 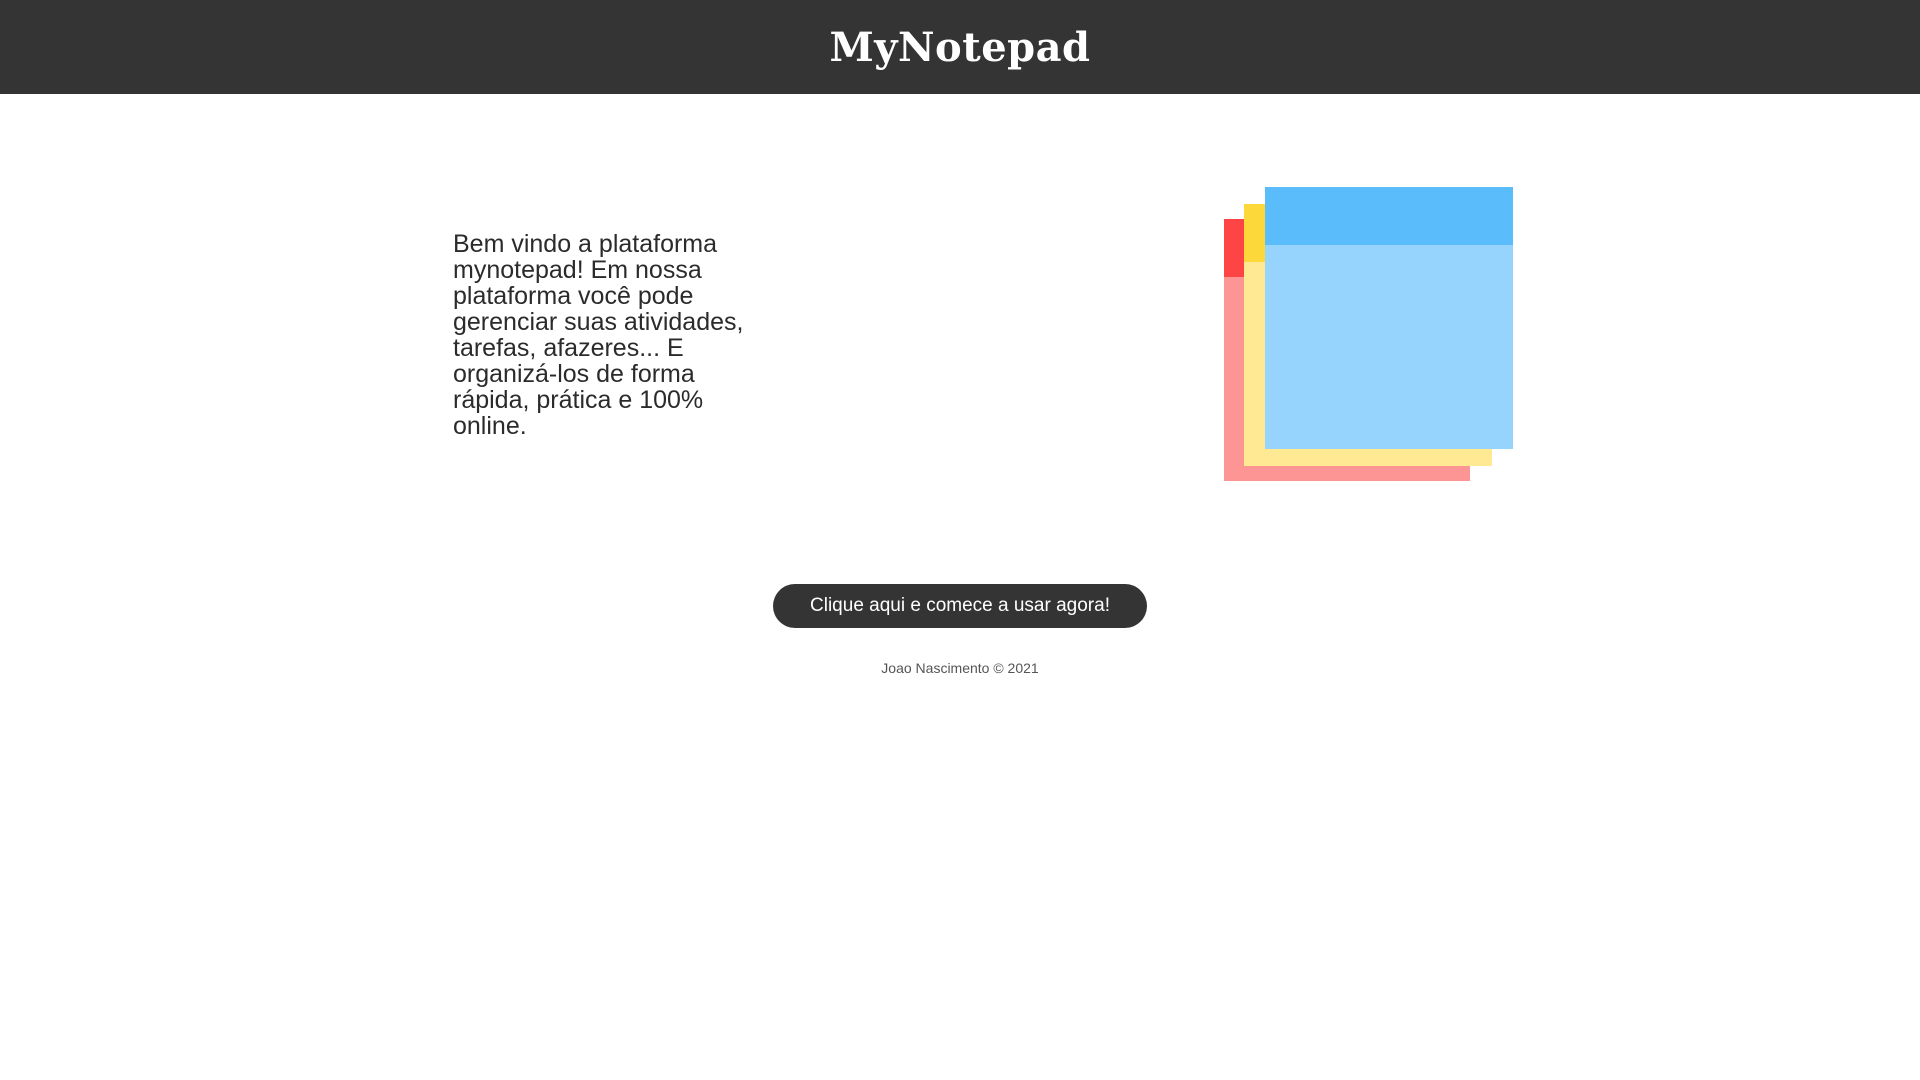 I want to click on app-header: MyNotepad, so click(x=960, y=47).